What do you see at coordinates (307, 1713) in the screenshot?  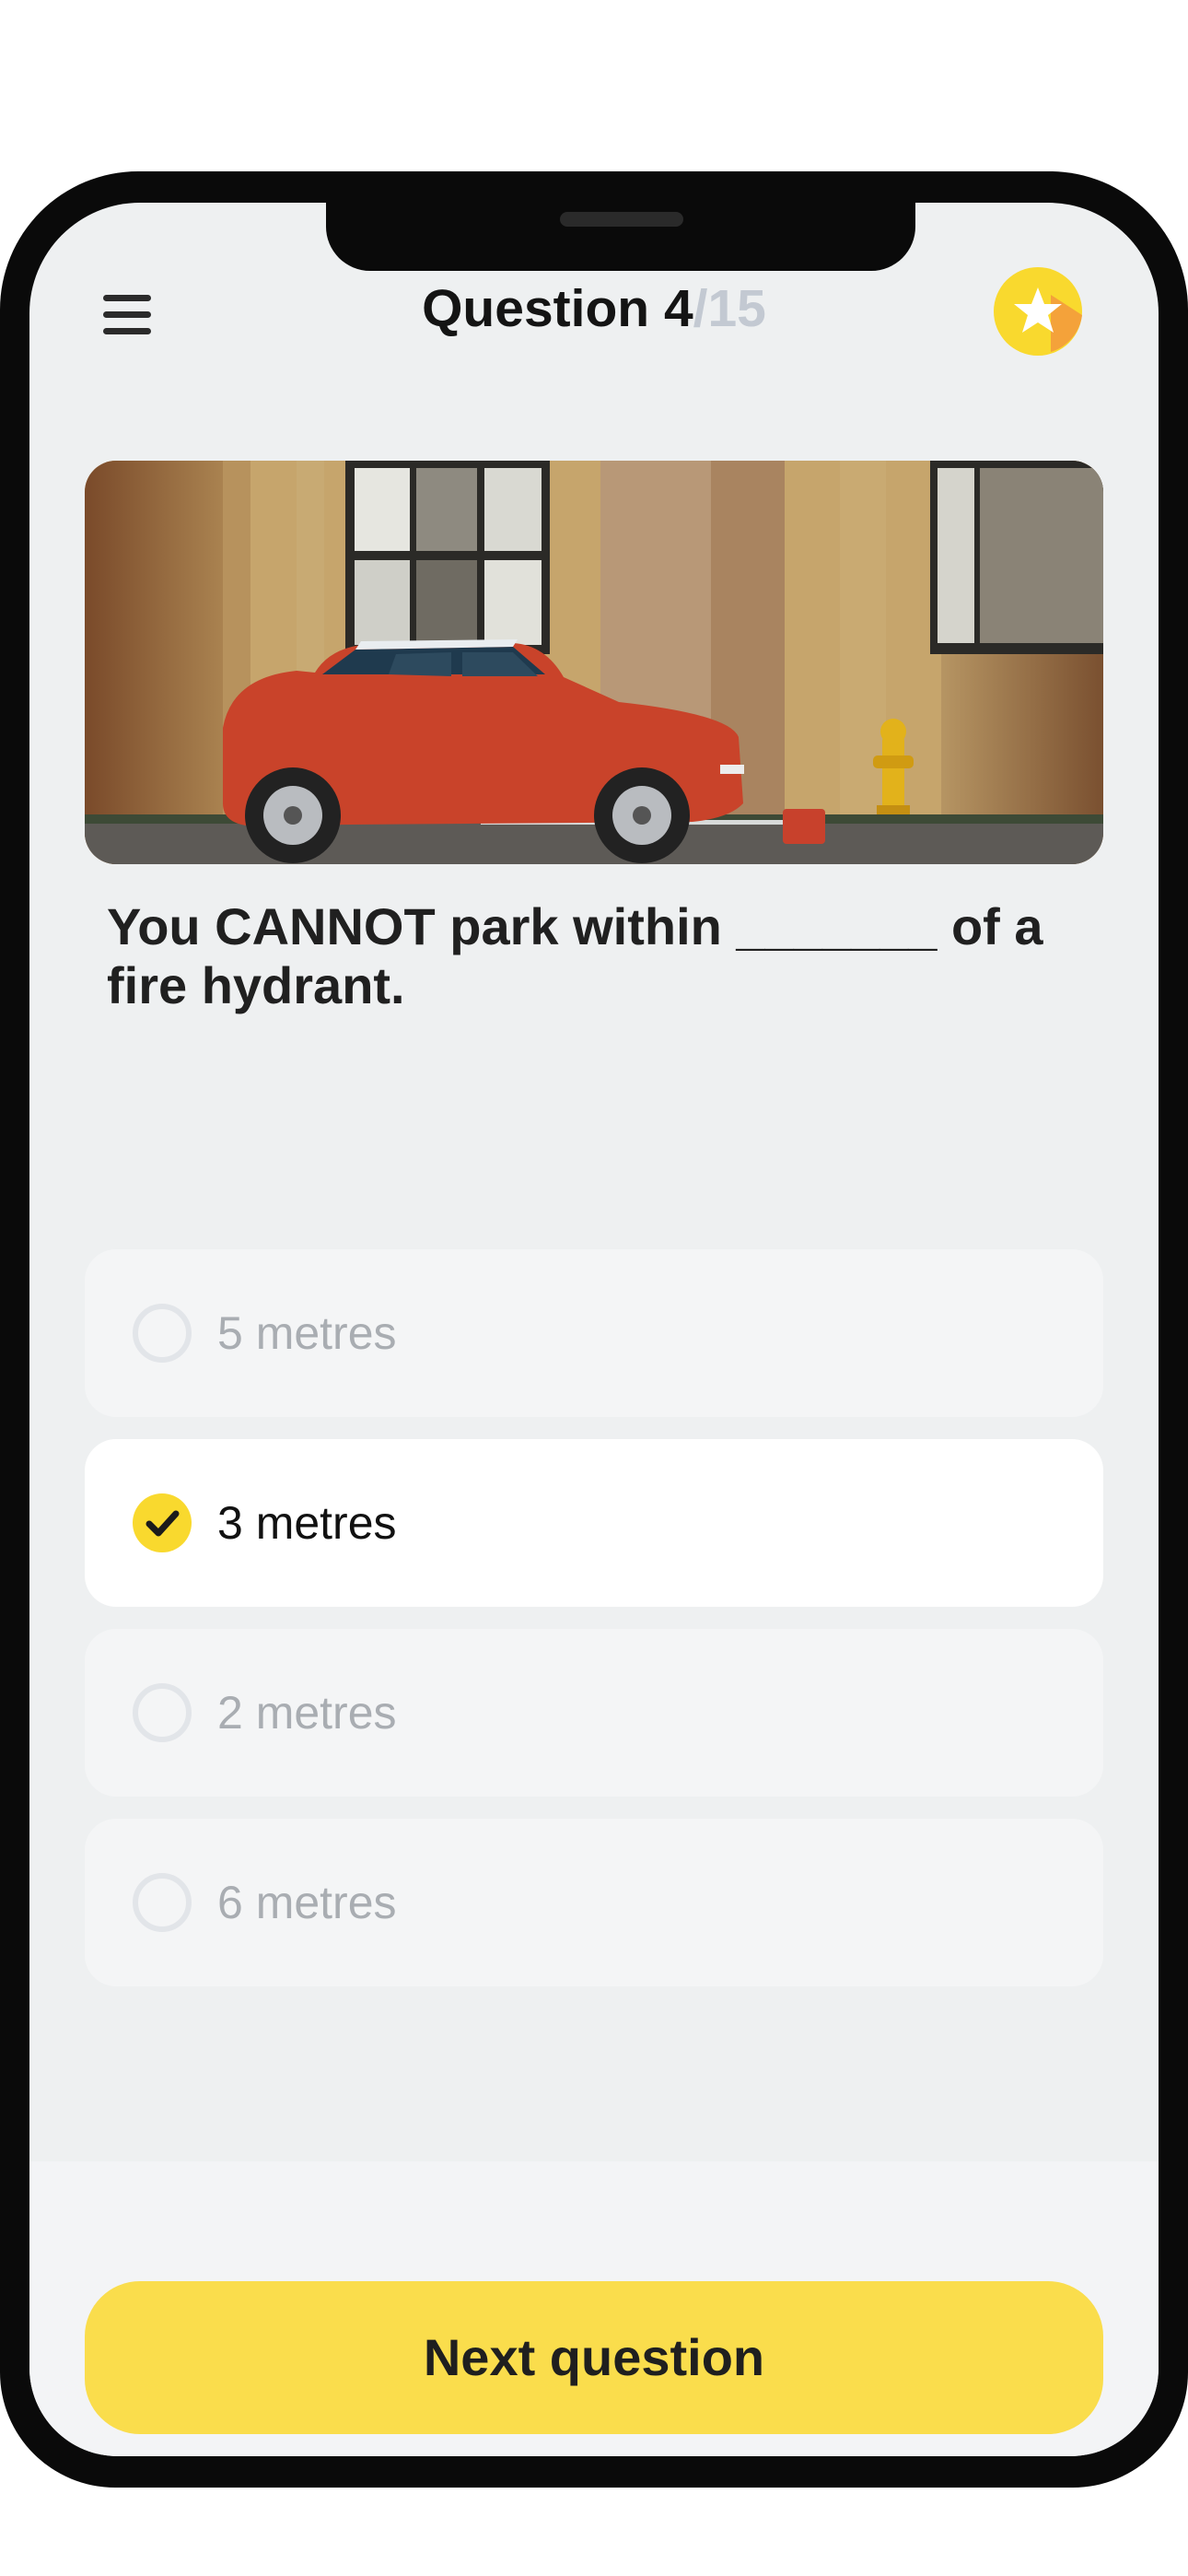 I see `answer-option-label: 2 metres` at bounding box center [307, 1713].